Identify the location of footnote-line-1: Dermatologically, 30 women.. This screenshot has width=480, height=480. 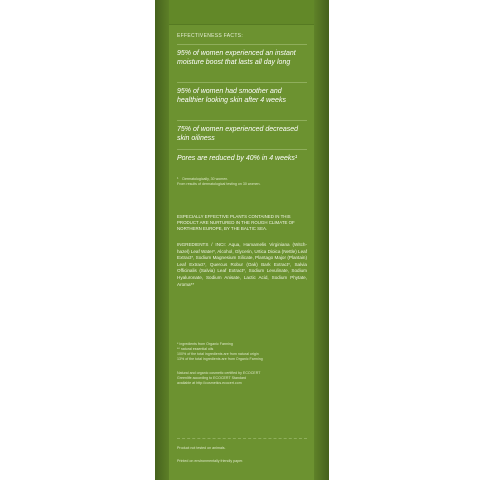
(205, 179).